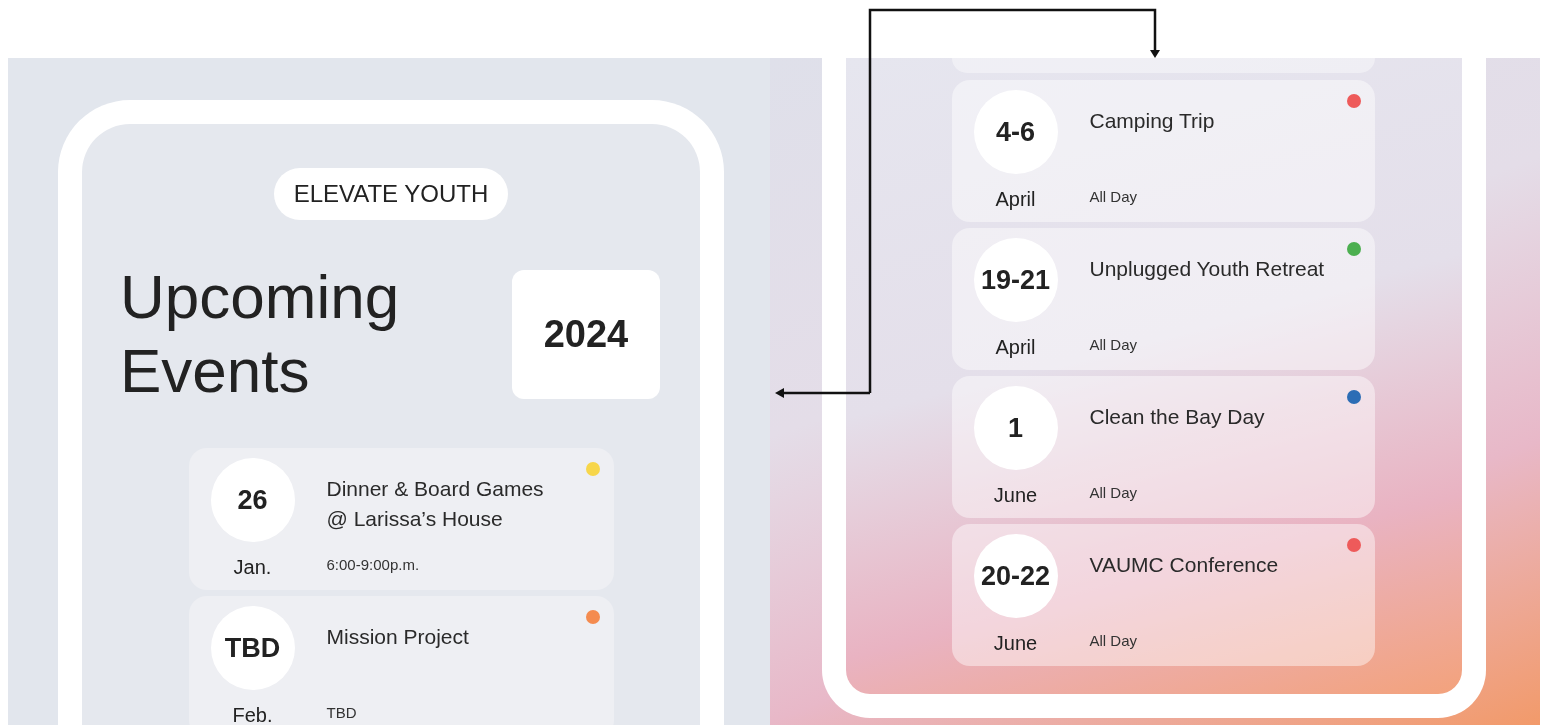 This screenshot has width=1546, height=725. I want to click on event-time: 6:00-9:00p.m., so click(373, 564).